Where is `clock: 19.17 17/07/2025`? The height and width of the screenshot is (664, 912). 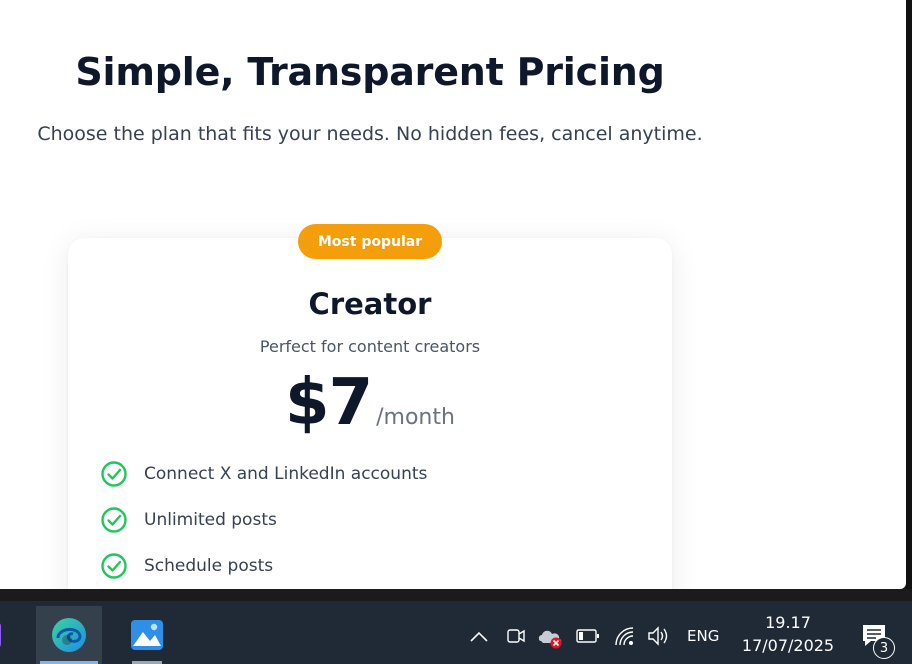
clock: 19.17 17/07/2025 is located at coordinates (788, 634).